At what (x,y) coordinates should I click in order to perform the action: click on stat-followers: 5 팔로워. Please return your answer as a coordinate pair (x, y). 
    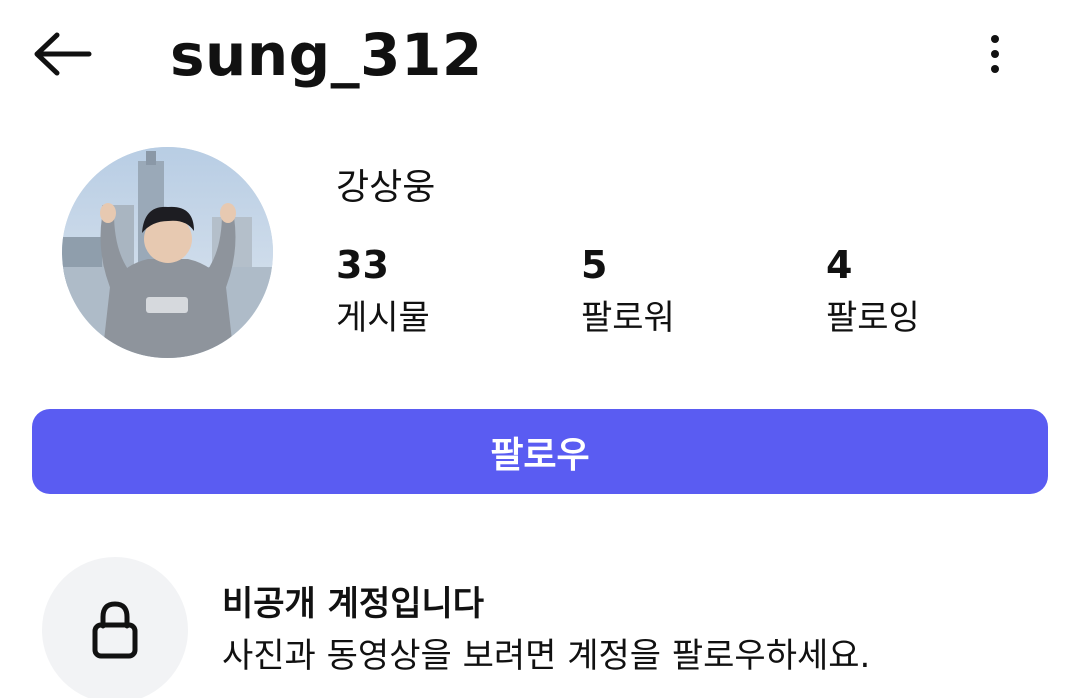
    Looking at the image, I should click on (681, 291).